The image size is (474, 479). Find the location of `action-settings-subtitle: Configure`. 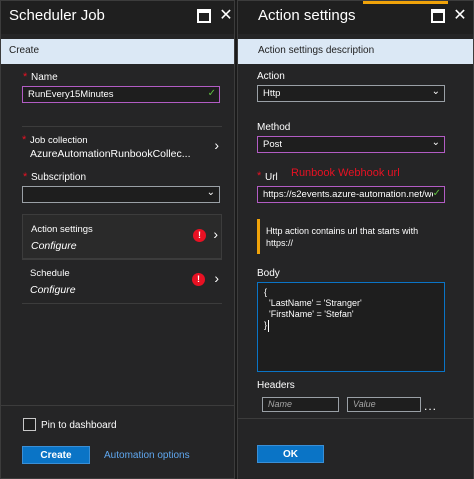

action-settings-subtitle: Configure is located at coordinates (54, 246).